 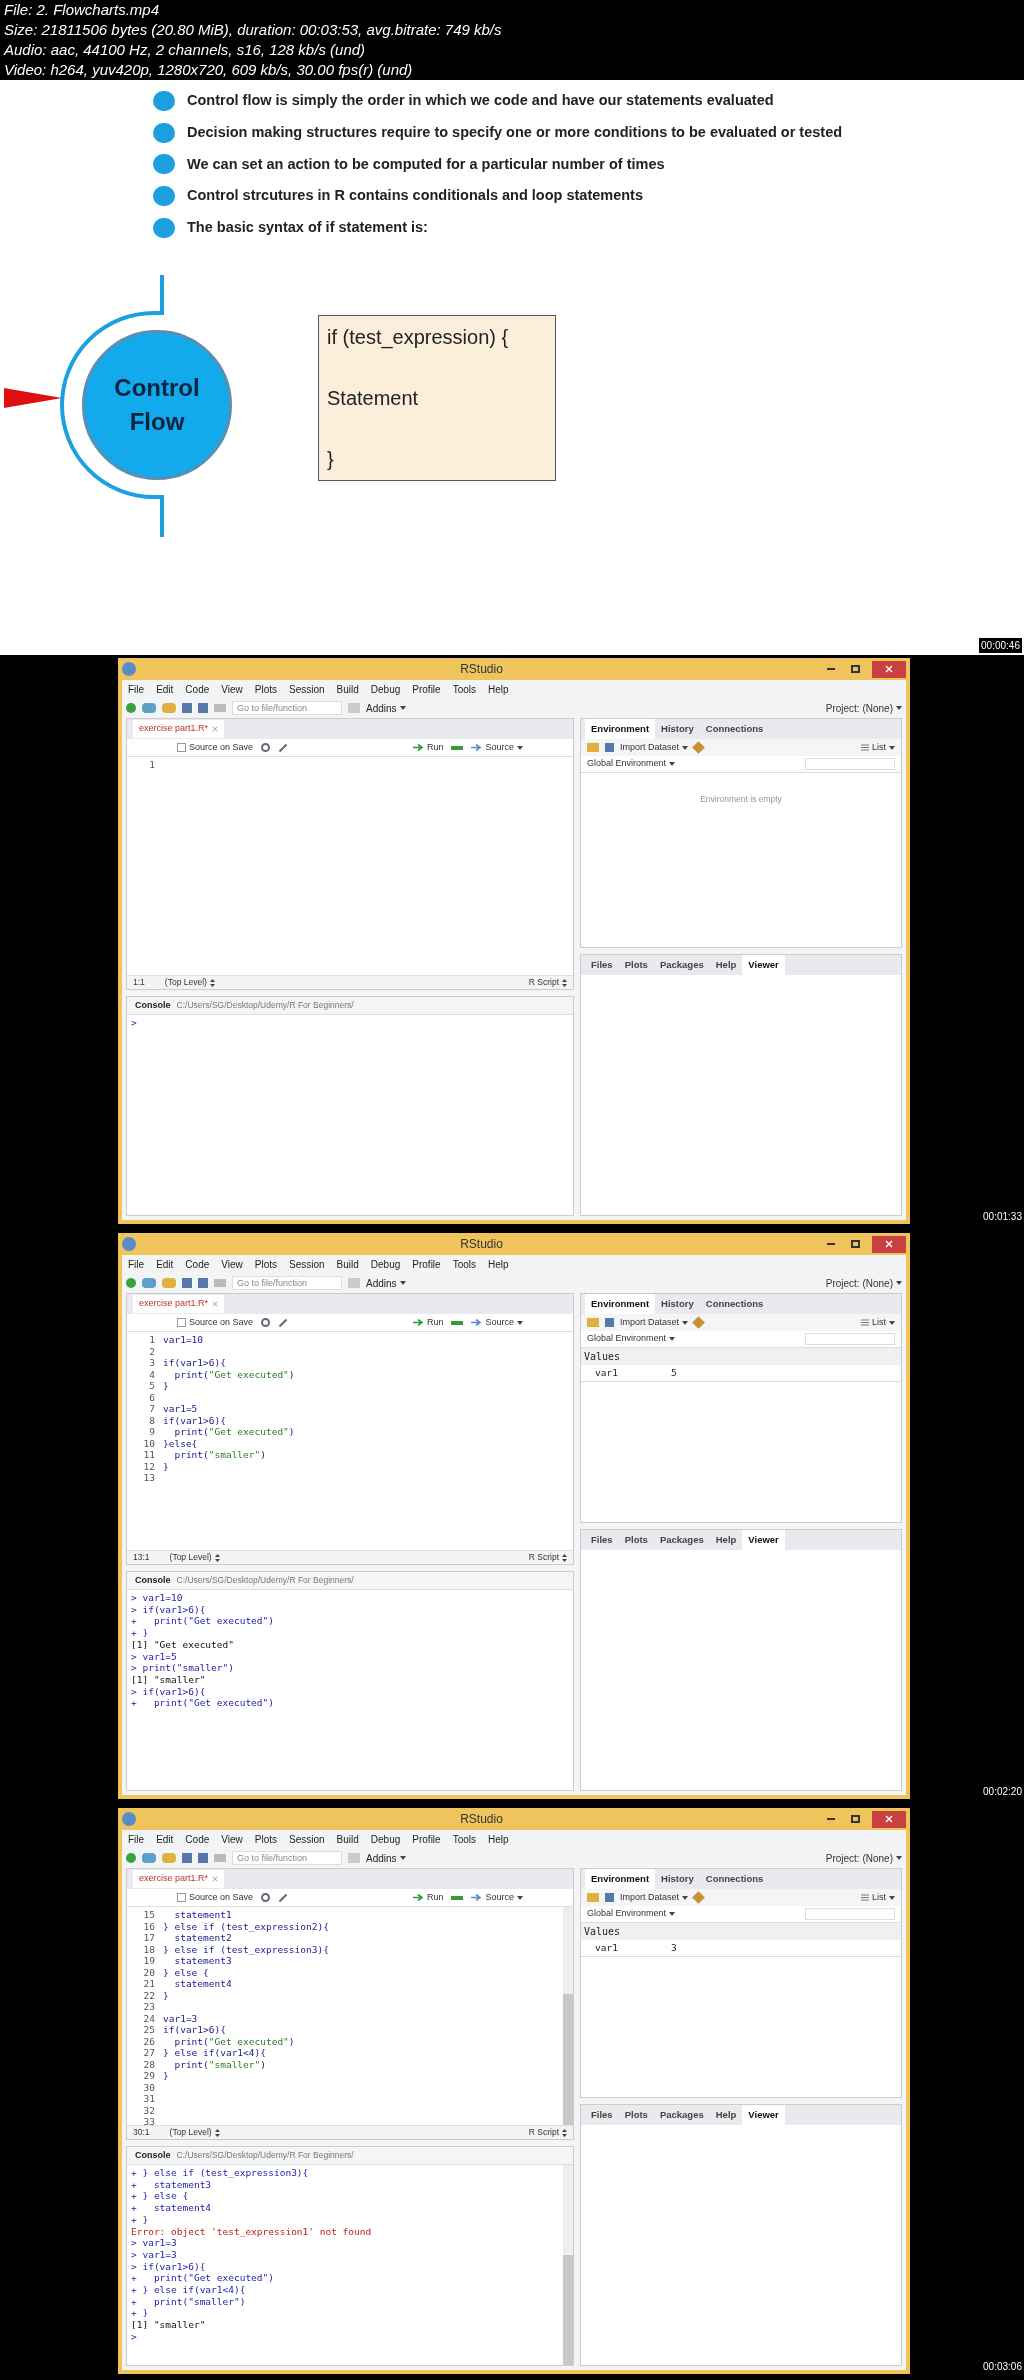 What do you see at coordinates (189, 982) in the screenshot?
I see `scope-selector: (Top Level)` at bounding box center [189, 982].